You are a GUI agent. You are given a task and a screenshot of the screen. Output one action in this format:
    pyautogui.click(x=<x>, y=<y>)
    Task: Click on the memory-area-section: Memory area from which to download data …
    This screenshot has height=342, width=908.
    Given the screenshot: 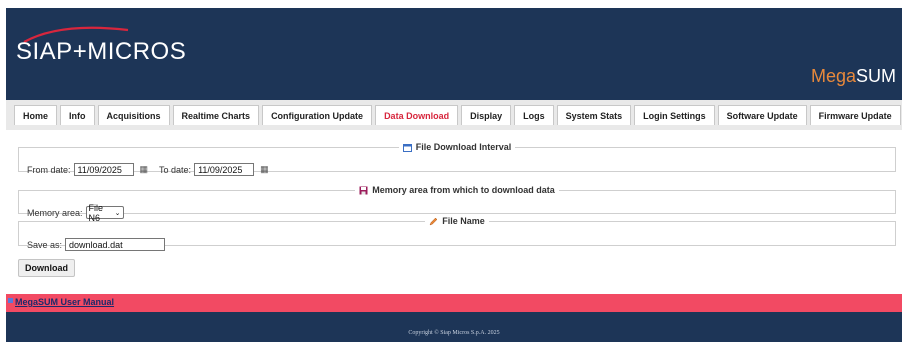 What is the action you would take?
    pyautogui.click(x=457, y=204)
    